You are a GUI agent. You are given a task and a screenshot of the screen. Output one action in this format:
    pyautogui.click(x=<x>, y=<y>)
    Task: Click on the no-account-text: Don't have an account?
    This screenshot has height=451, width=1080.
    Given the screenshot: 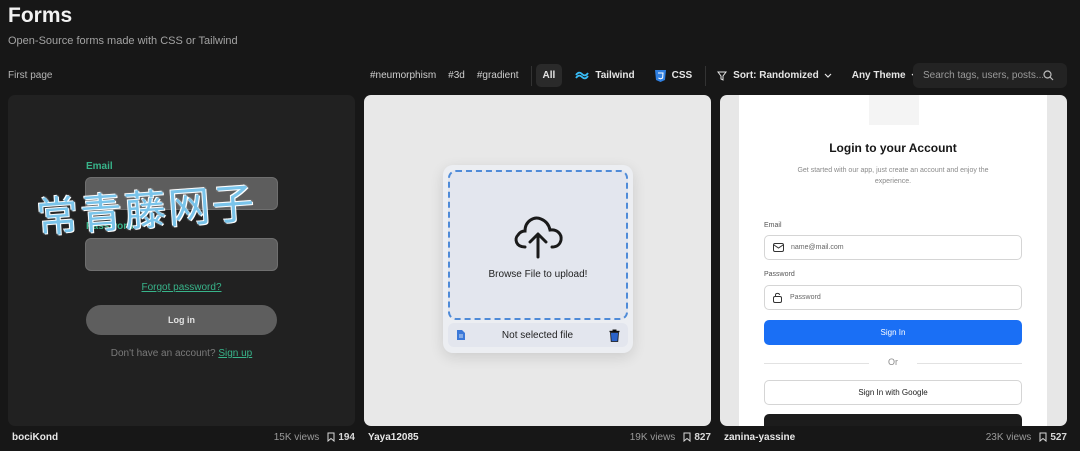 What is the action you would take?
    pyautogui.click(x=163, y=353)
    